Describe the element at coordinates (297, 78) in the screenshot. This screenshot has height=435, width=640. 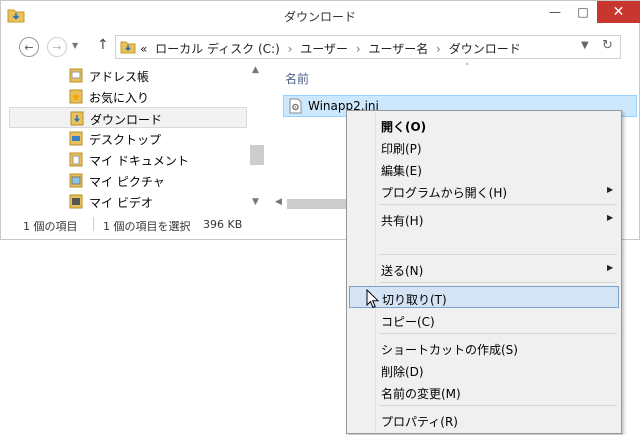
I see `column-header-name: 名前` at that location.